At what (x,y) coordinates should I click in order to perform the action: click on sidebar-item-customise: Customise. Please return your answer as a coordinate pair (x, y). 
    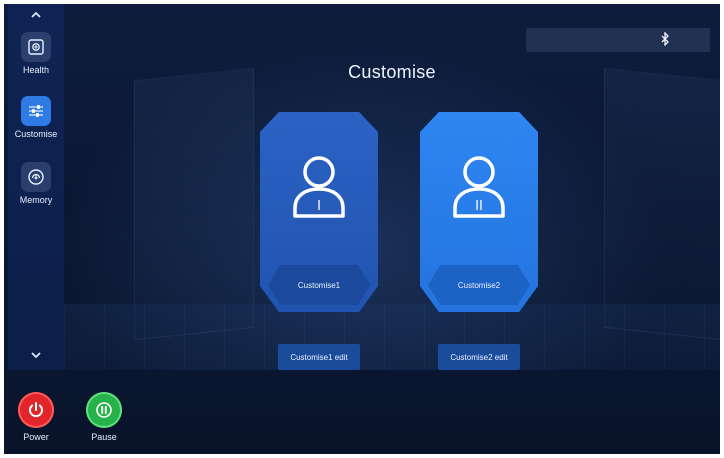
    Looking at the image, I should click on (36, 117).